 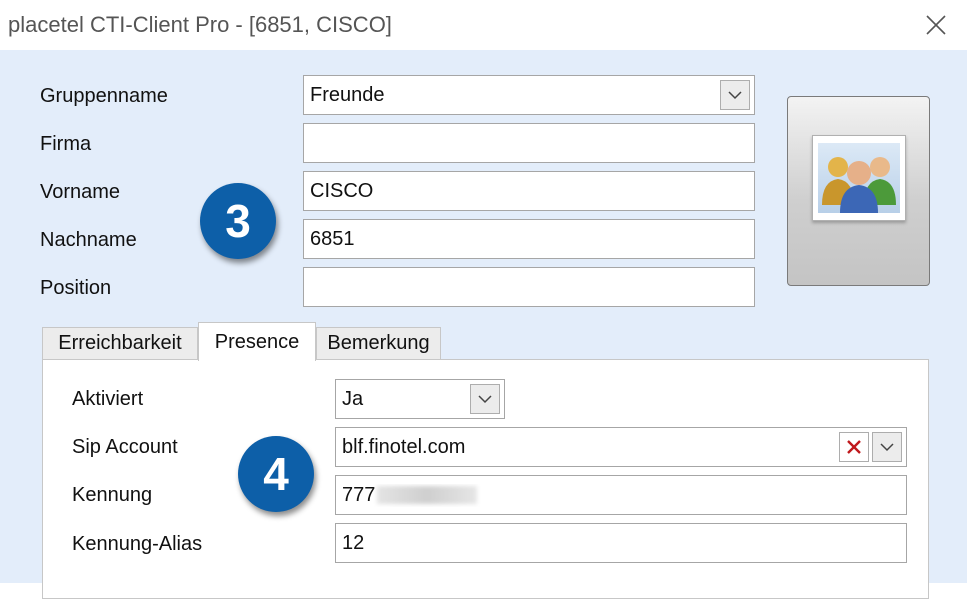 What do you see at coordinates (104, 96) in the screenshot?
I see `gruppenname-label: Gruppenname` at bounding box center [104, 96].